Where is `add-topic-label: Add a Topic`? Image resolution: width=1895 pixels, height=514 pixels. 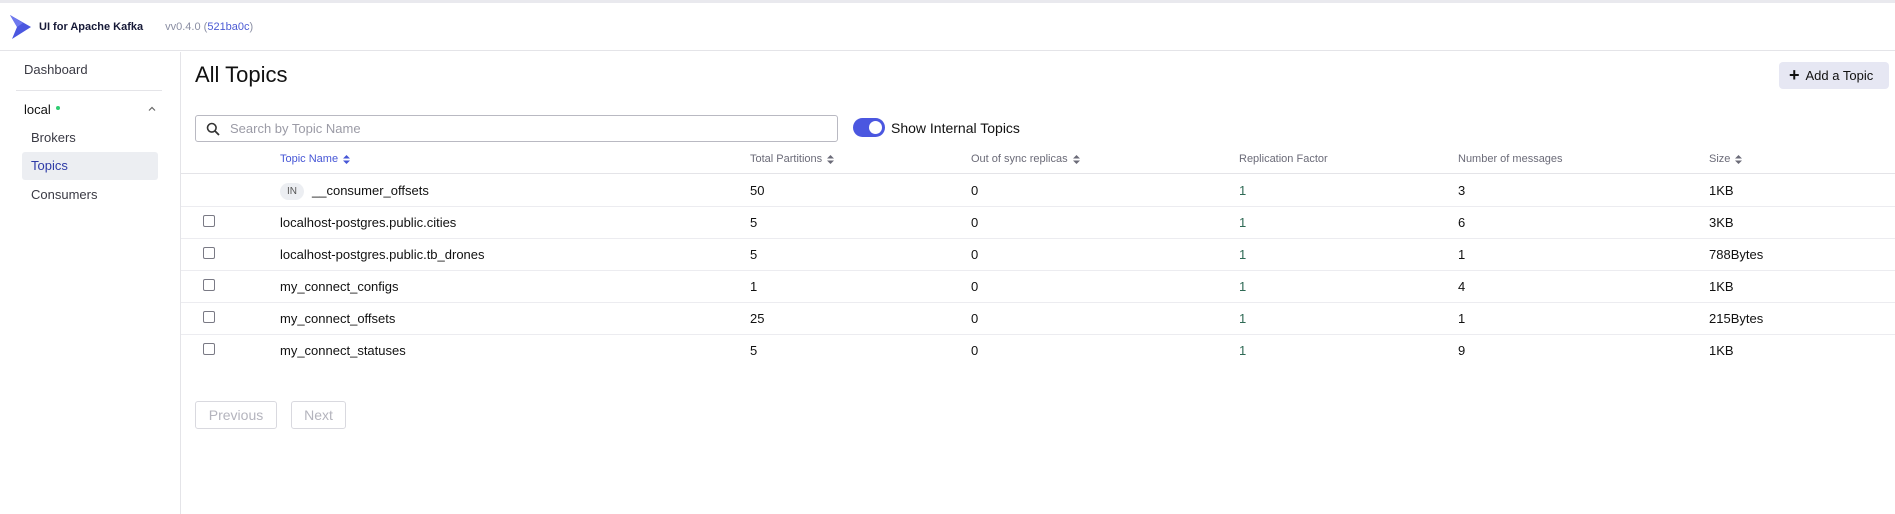 add-topic-label: Add a Topic is located at coordinates (1839, 75).